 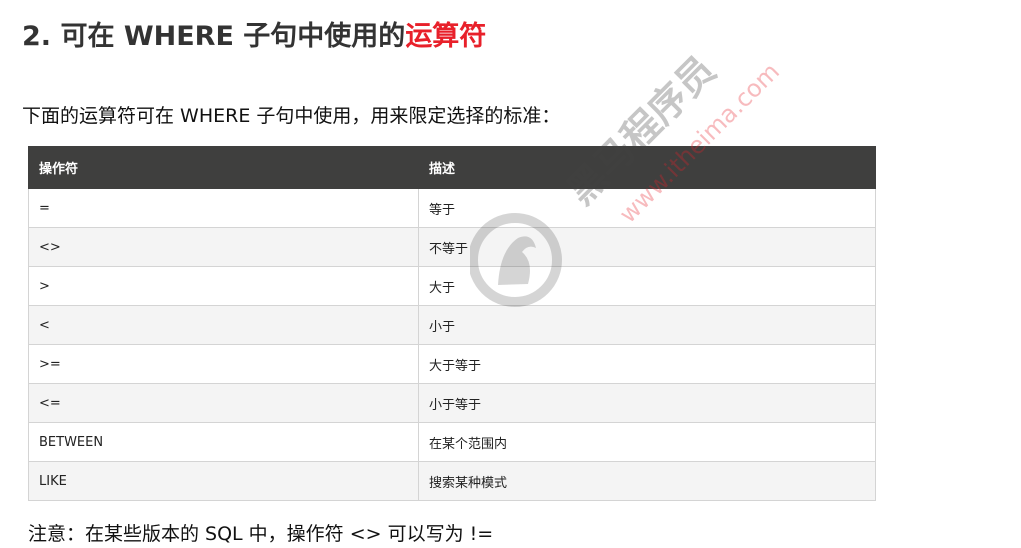 What do you see at coordinates (223, 364) in the screenshot?
I see `operator-cell: >=` at bounding box center [223, 364].